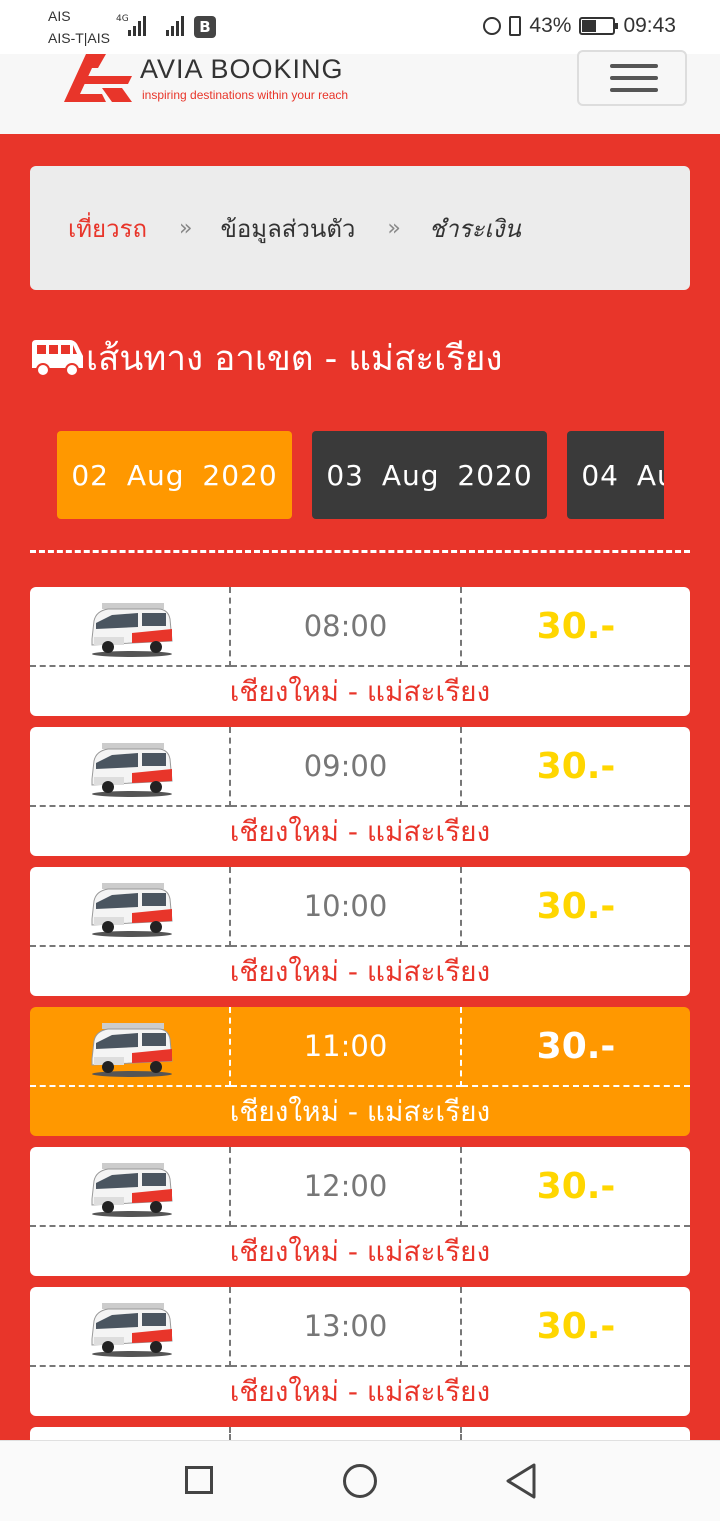  What do you see at coordinates (521, 1481) in the screenshot?
I see `back-icon` at bounding box center [521, 1481].